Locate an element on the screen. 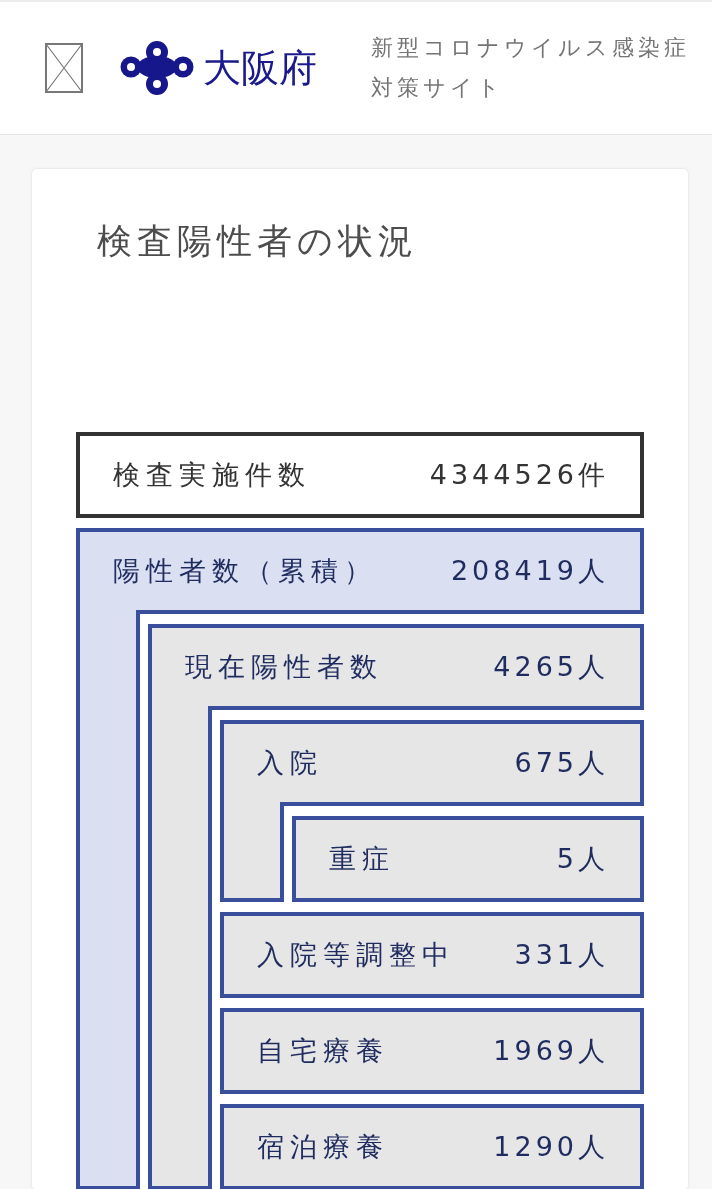  stat-label: 陽性者数（累積） is located at coordinates (245, 571).